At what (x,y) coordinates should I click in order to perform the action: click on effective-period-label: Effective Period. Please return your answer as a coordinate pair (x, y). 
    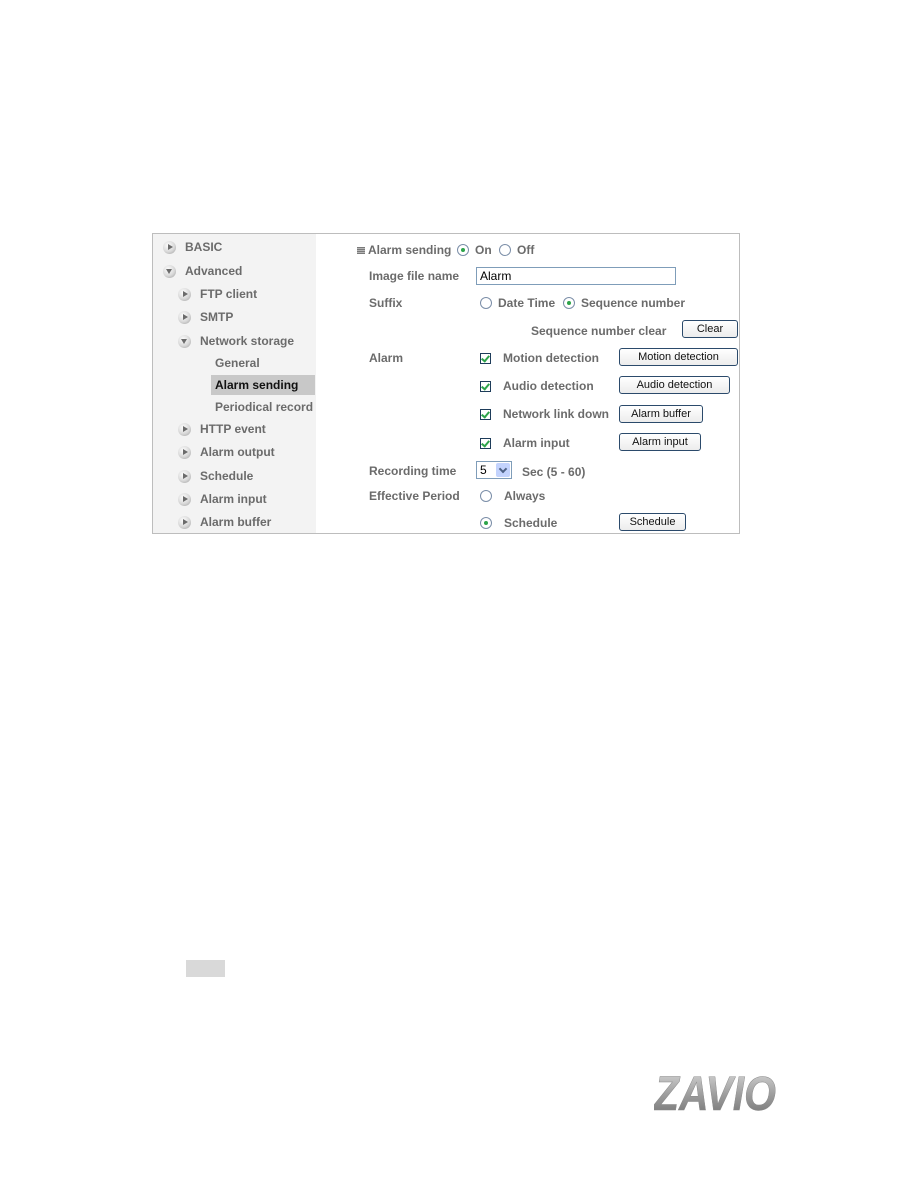
    Looking at the image, I should click on (414, 496).